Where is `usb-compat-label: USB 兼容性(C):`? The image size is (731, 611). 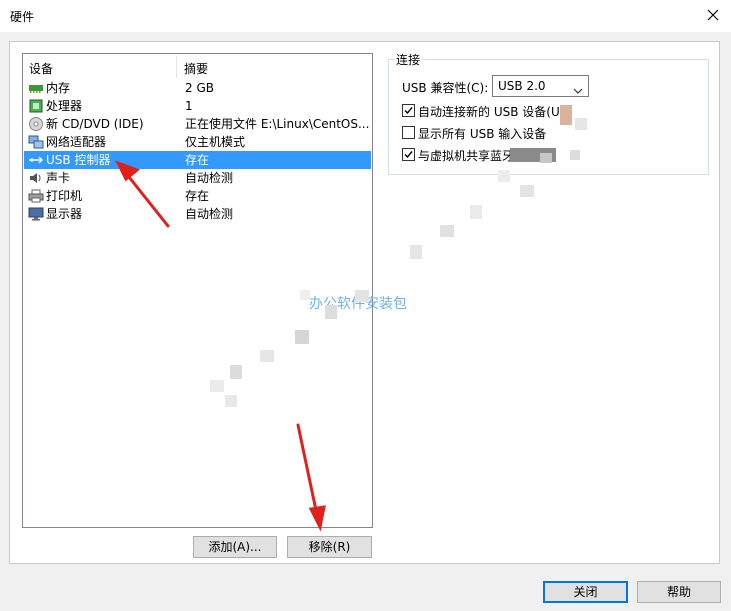 usb-compat-label: USB 兼容性(C): is located at coordinates (445, 88).